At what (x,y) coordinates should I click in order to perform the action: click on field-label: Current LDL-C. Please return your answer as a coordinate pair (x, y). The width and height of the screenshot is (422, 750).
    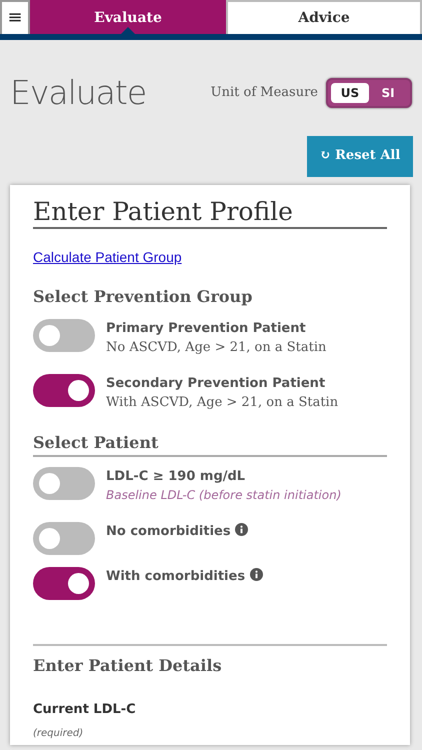
    Looking at the image, I should click on (85, 710).